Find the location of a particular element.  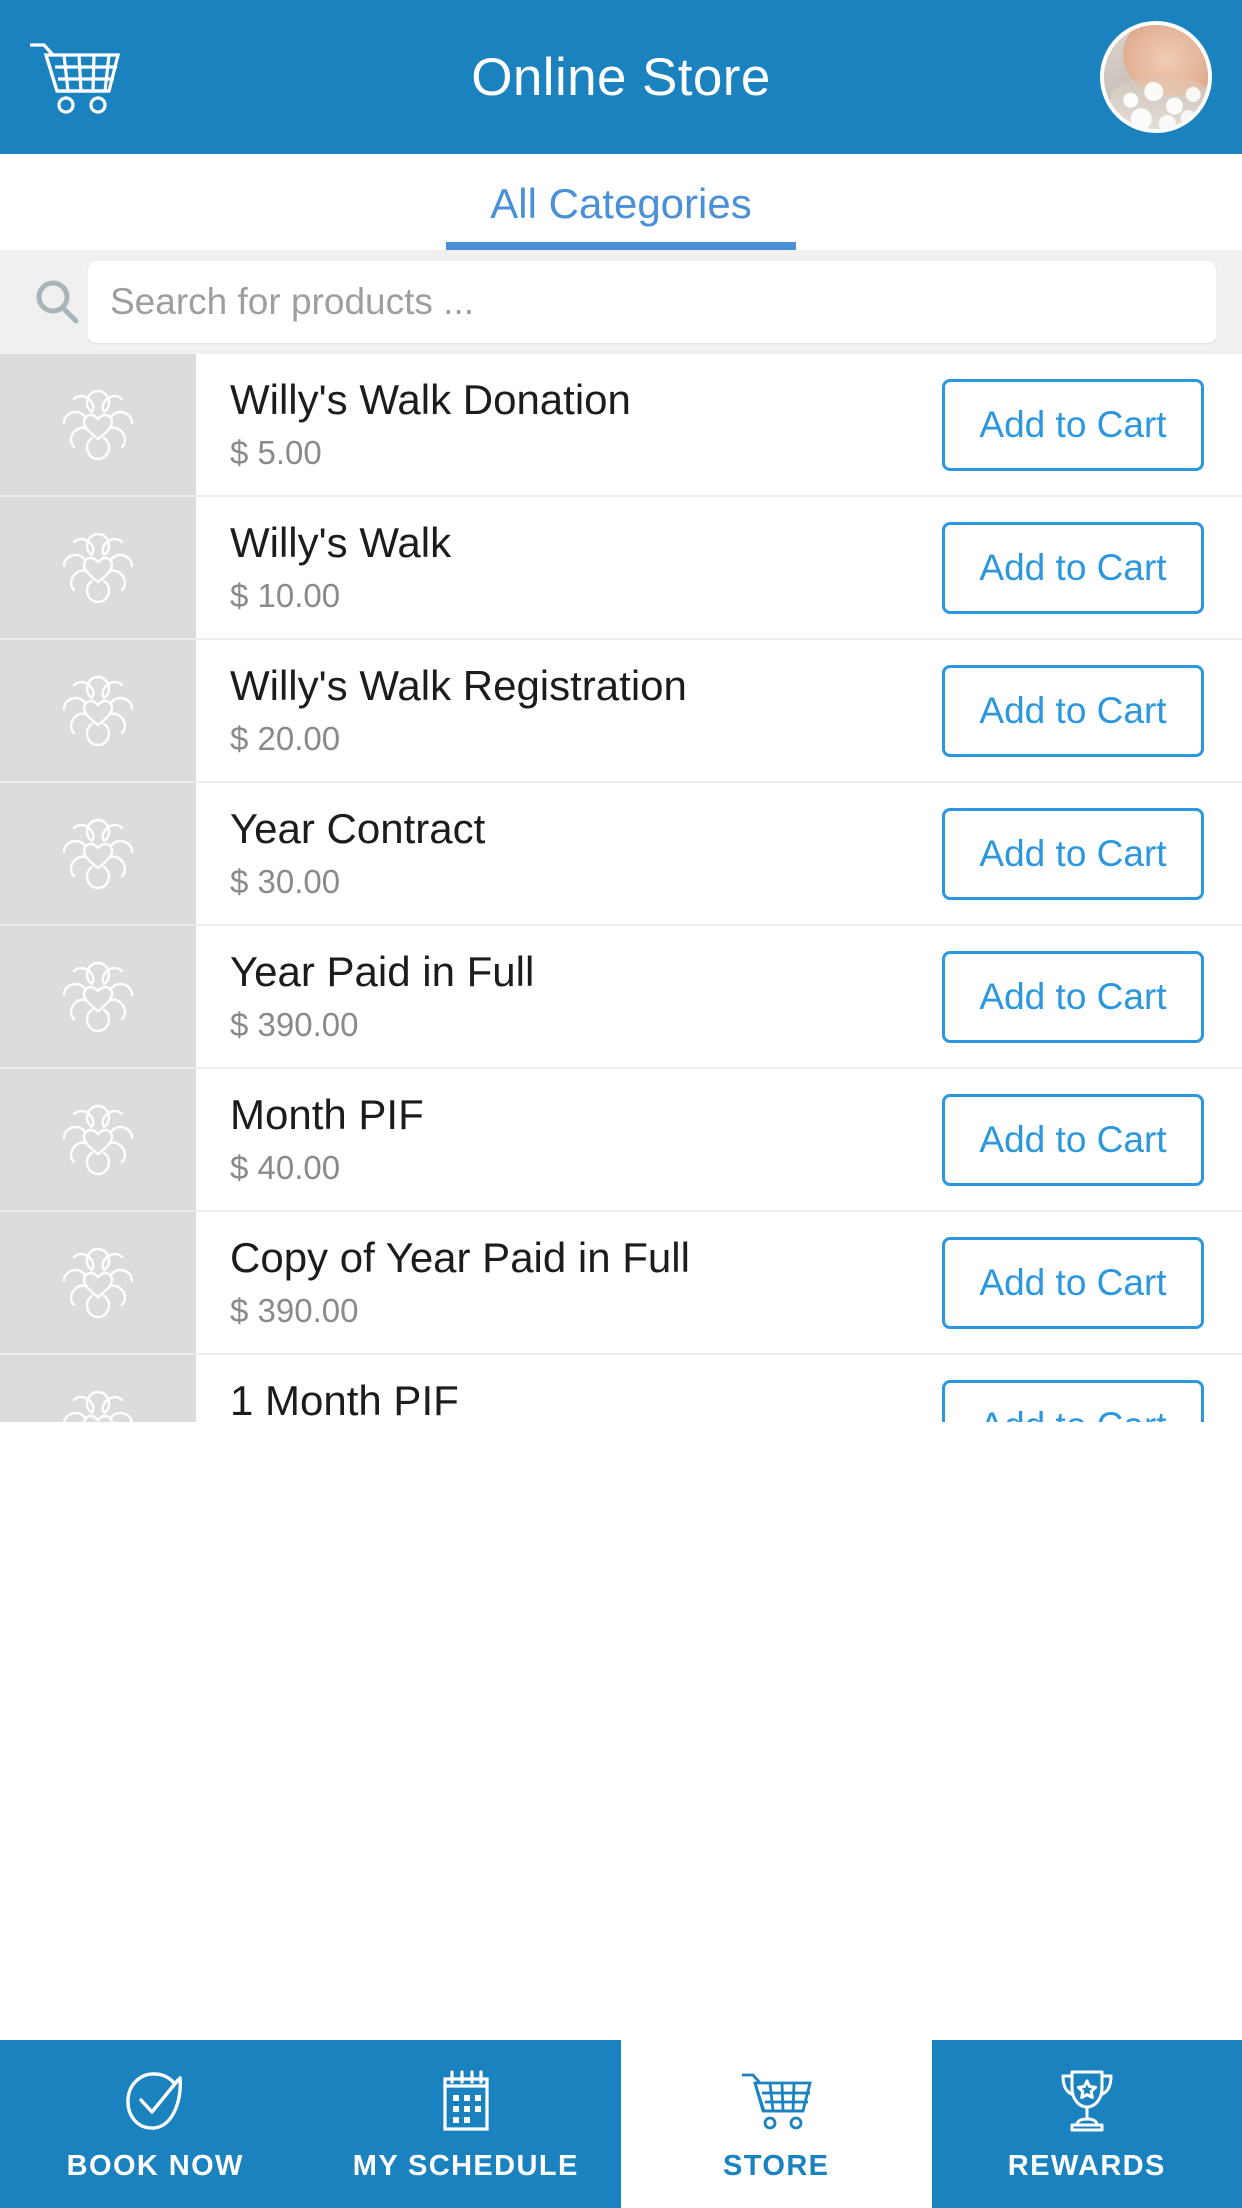

product-row: 1 Month PIF $ 40.00 Add to Cart is located at coordinates (621, 1388).